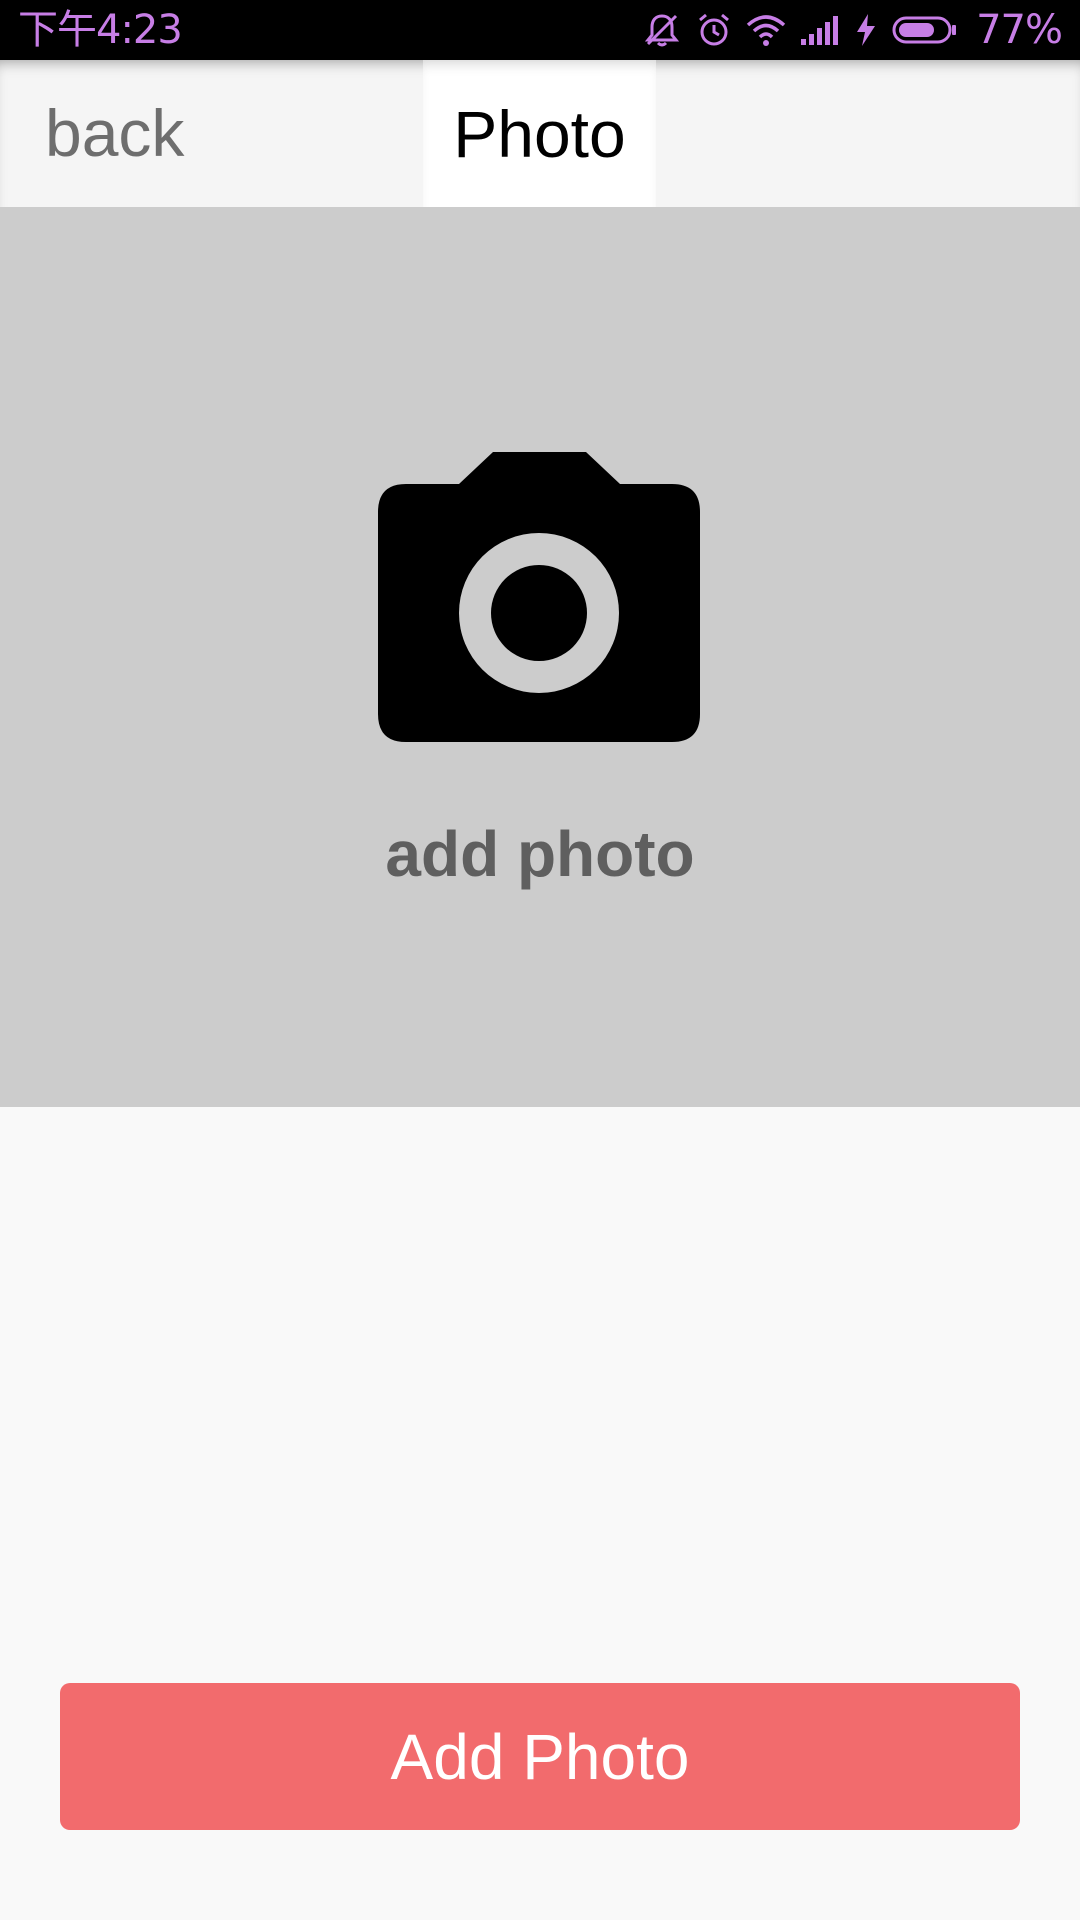 This screenshot has height=1920, width=1080. I want to click on charging-icon, so click(866, 30).